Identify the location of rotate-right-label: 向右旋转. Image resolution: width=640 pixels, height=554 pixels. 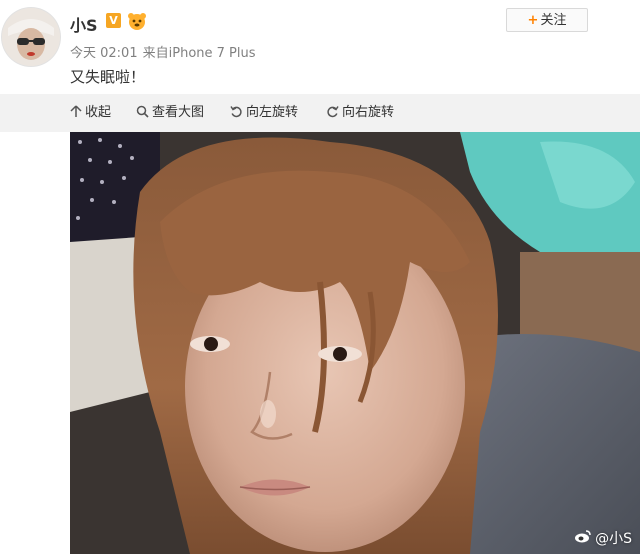
(368, 112).